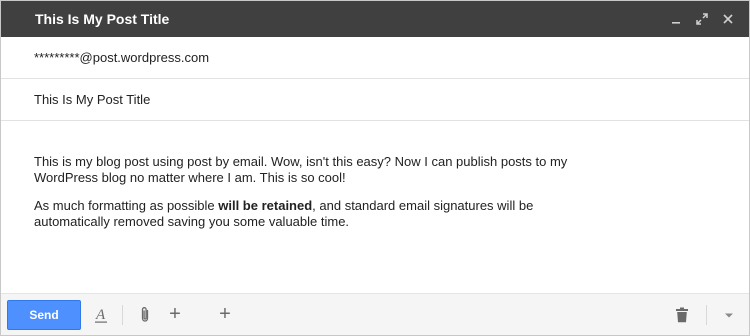  What do you see at coordinates (145, 315) in the screenshot?
I see `attach-icon` at bounding box center [145, 315].